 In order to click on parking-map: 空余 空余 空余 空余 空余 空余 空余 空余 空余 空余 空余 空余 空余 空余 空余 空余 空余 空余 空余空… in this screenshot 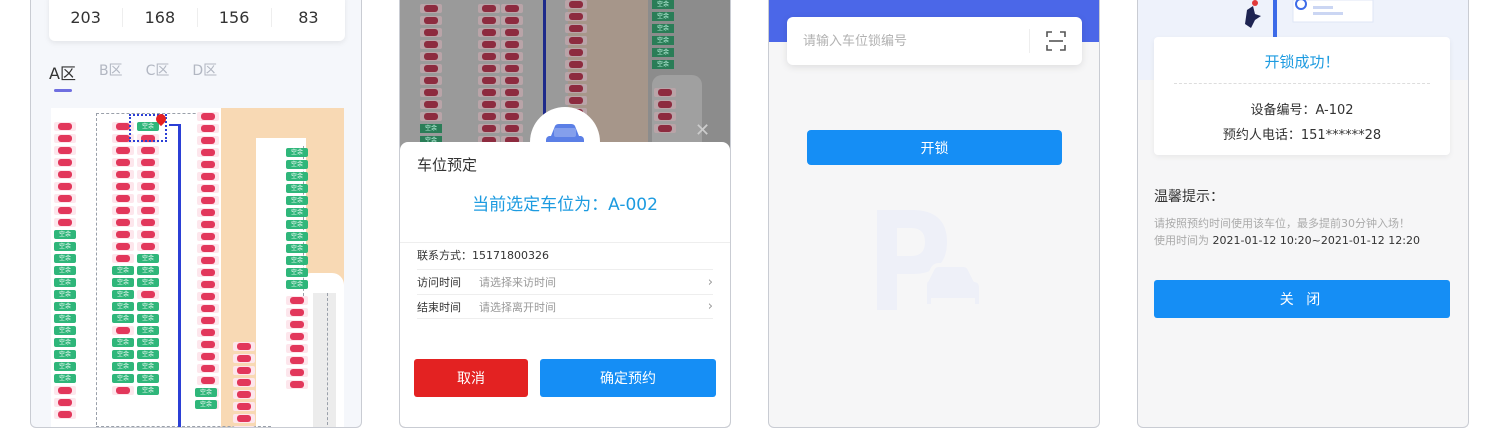, I will do `click(197, 267)`.